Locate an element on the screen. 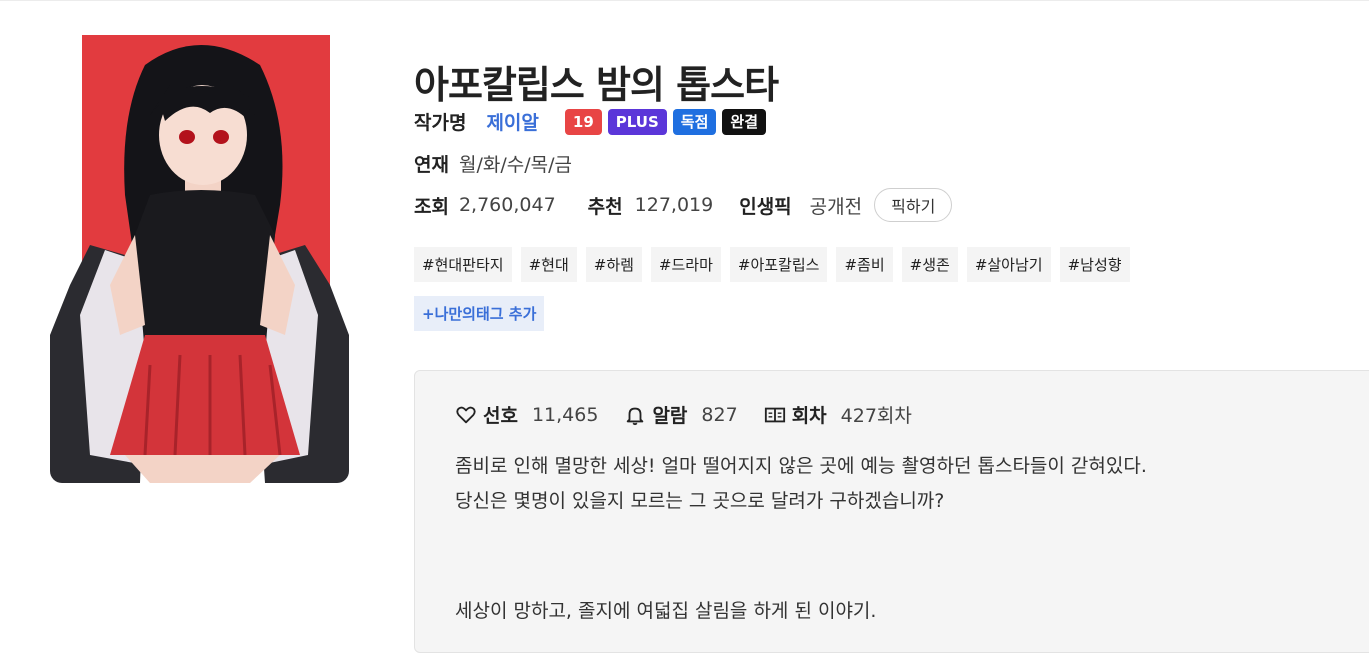  author-label: 작가명 is located at coordinates (440, 123).